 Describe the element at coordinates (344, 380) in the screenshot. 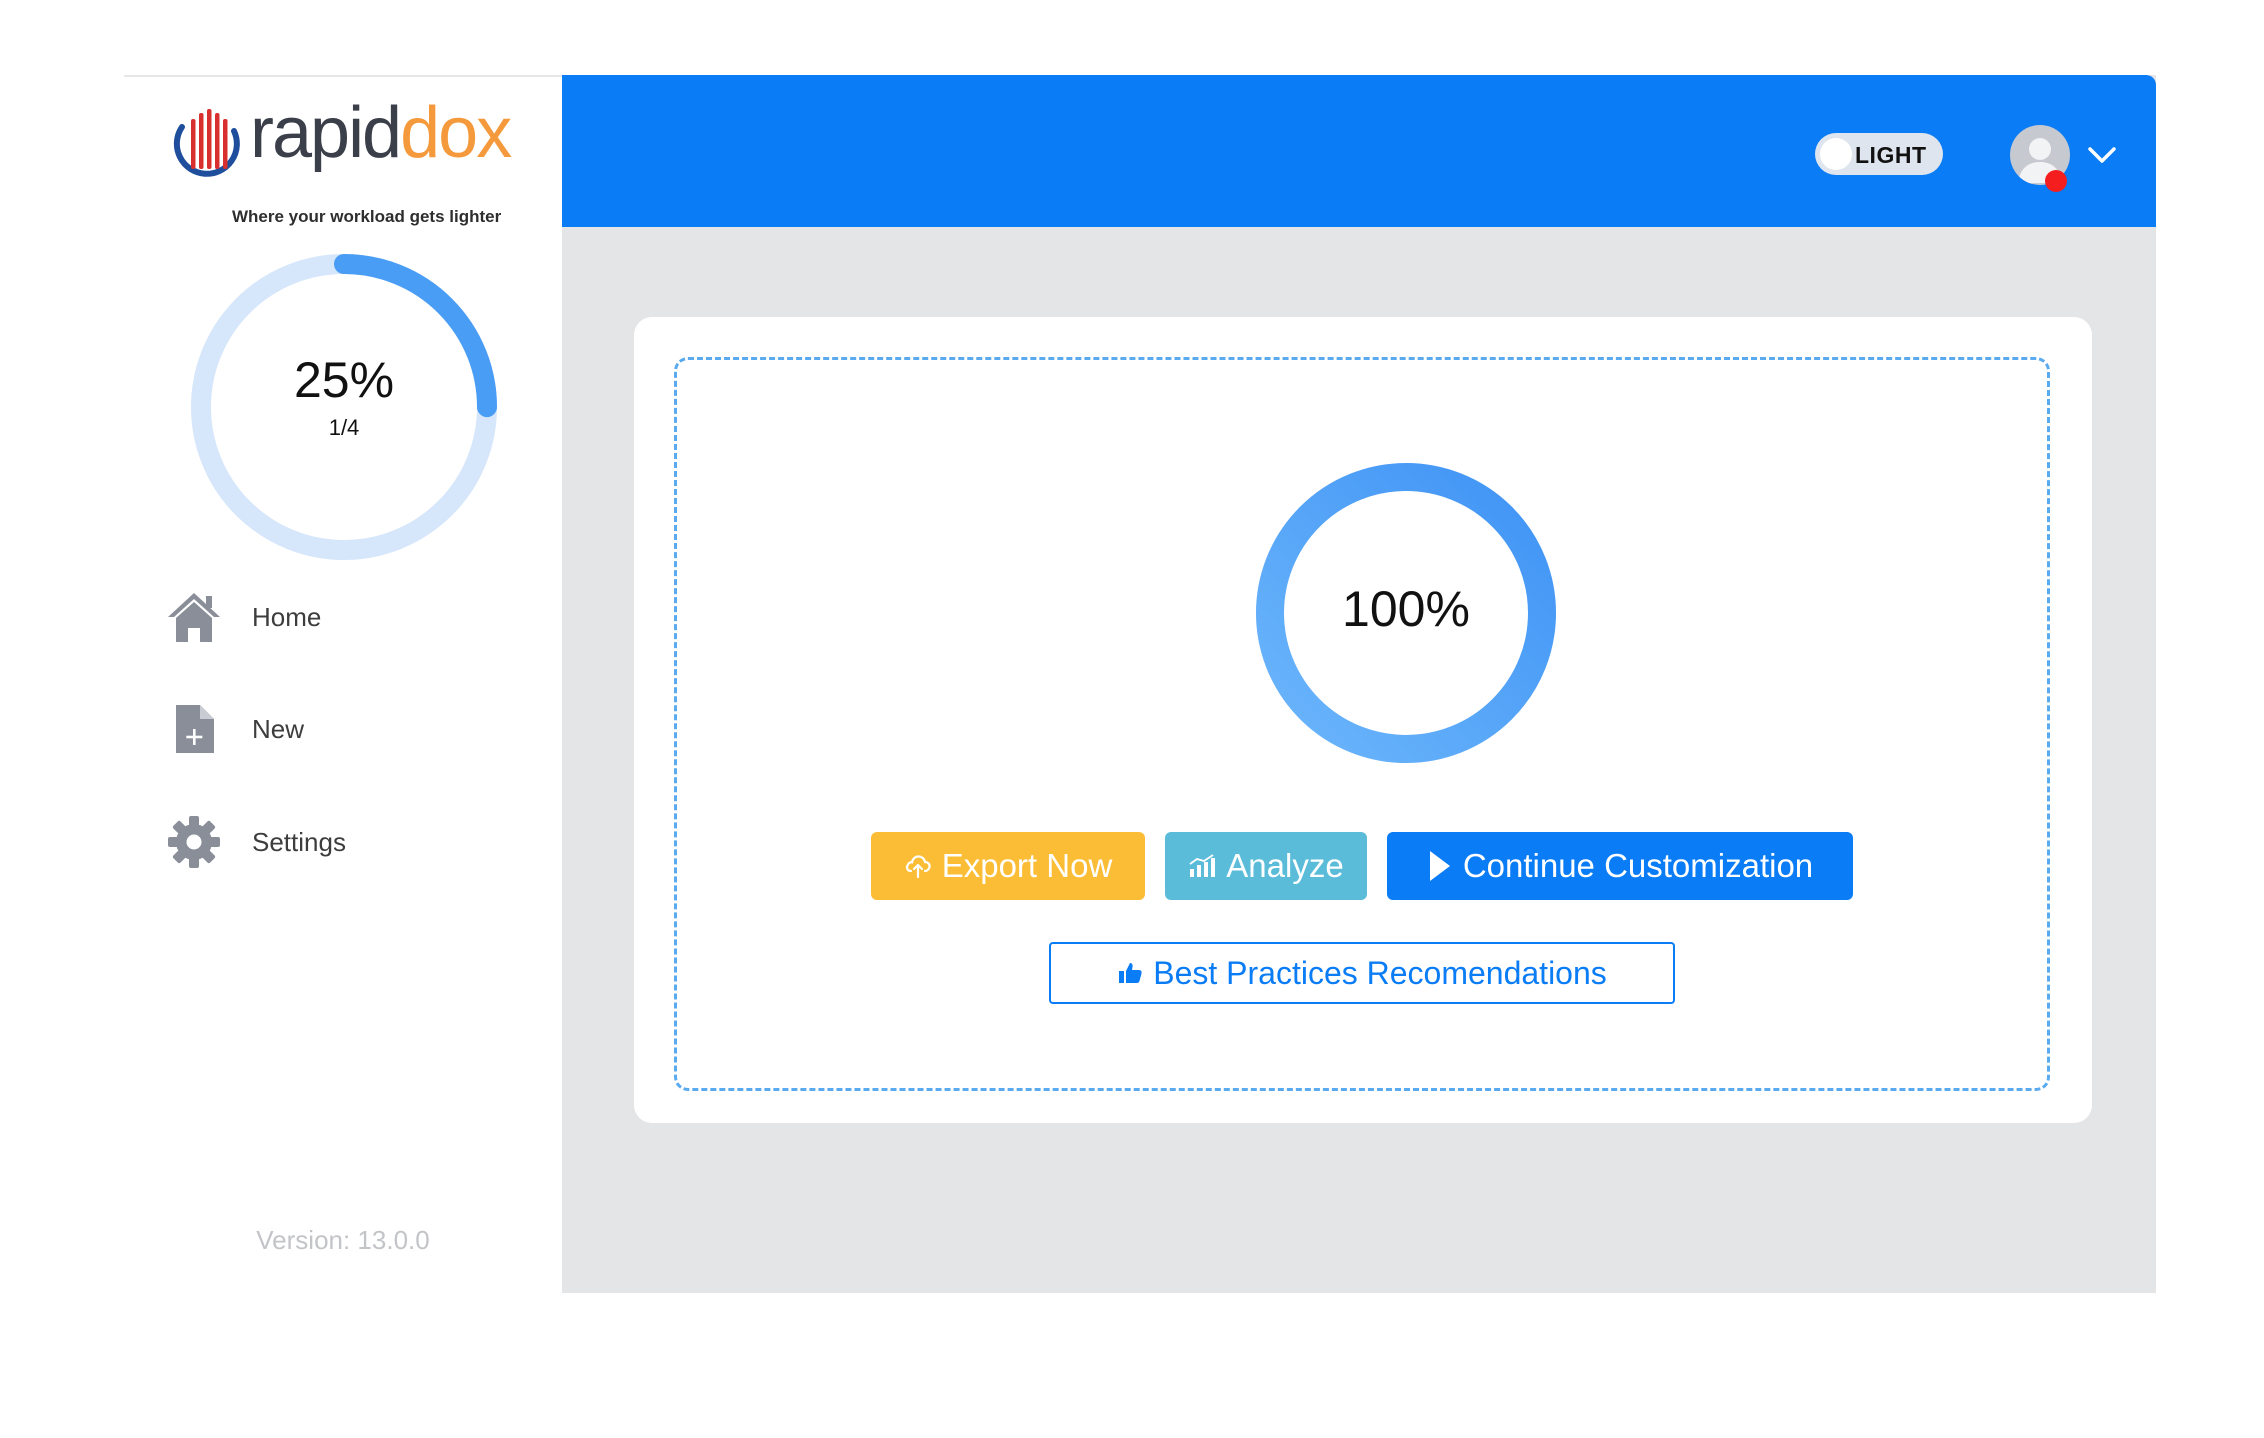

I see `progress-percent: 25%` at that location.